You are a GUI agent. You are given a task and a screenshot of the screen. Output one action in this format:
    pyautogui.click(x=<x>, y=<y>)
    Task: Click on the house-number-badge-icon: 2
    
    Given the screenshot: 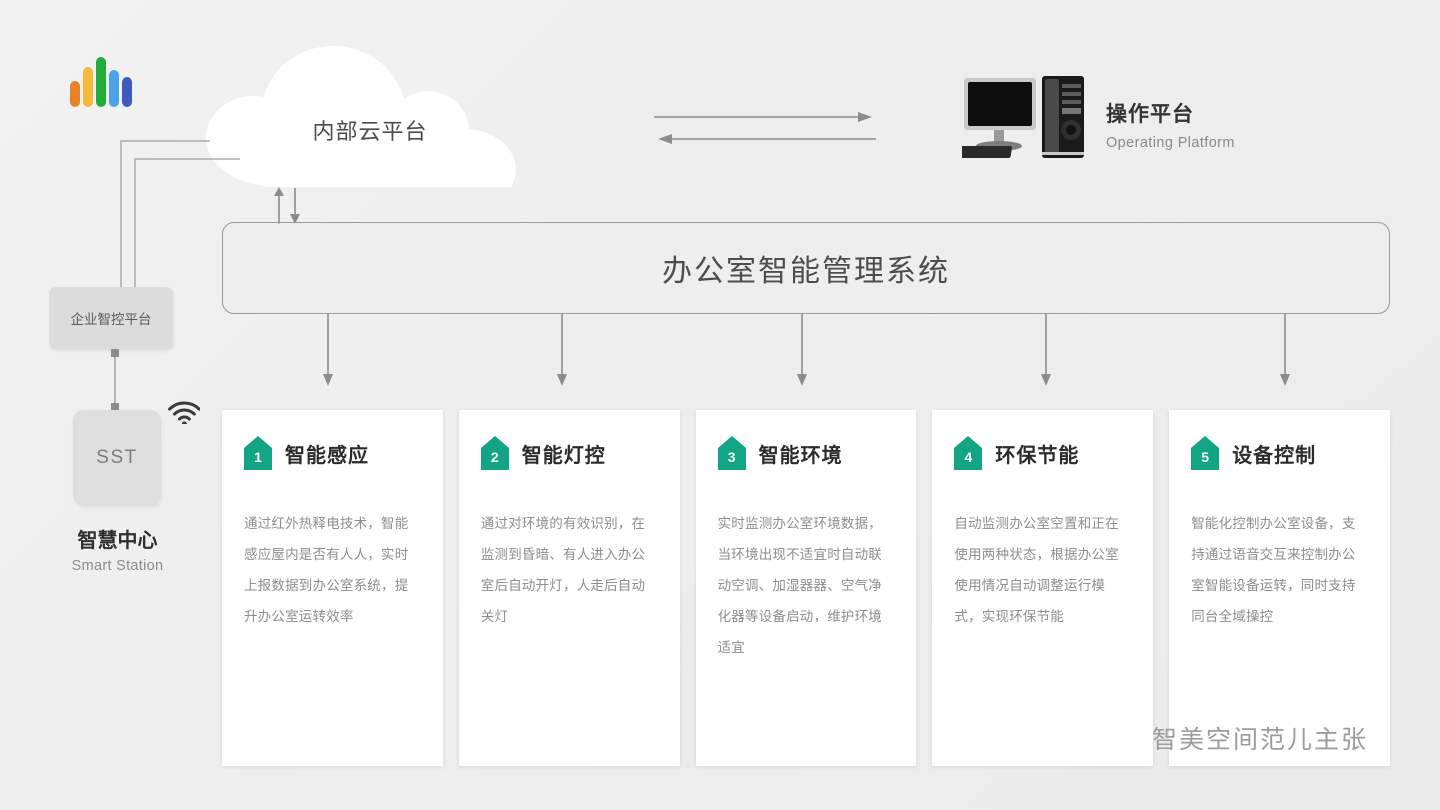 What is the action you would take?
    pyautogui.click(x=494, y=453)
    